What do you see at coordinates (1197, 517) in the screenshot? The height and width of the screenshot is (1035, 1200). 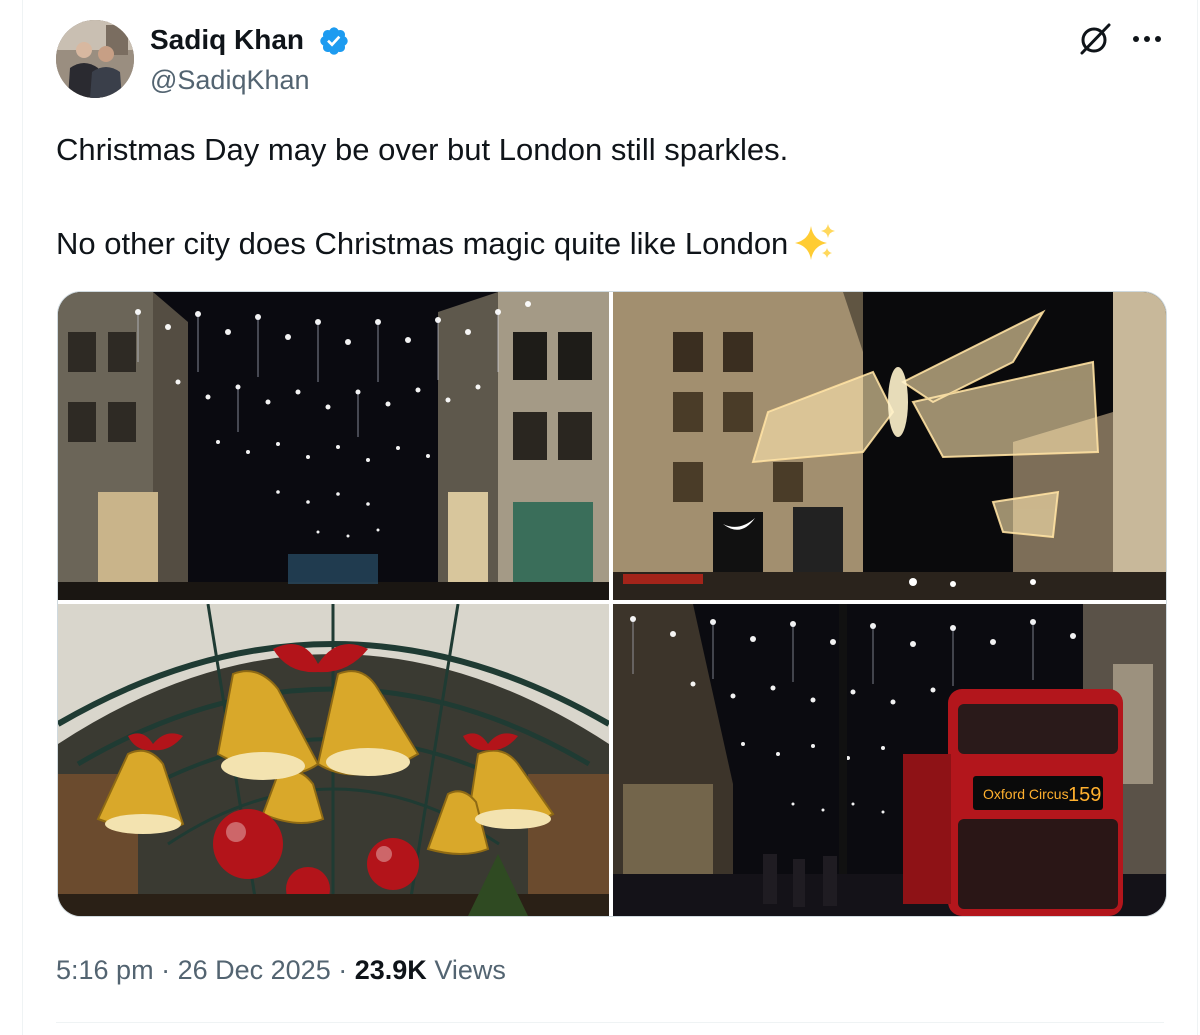 I see `timeline-right-border` at bounding box center [1197, 517].